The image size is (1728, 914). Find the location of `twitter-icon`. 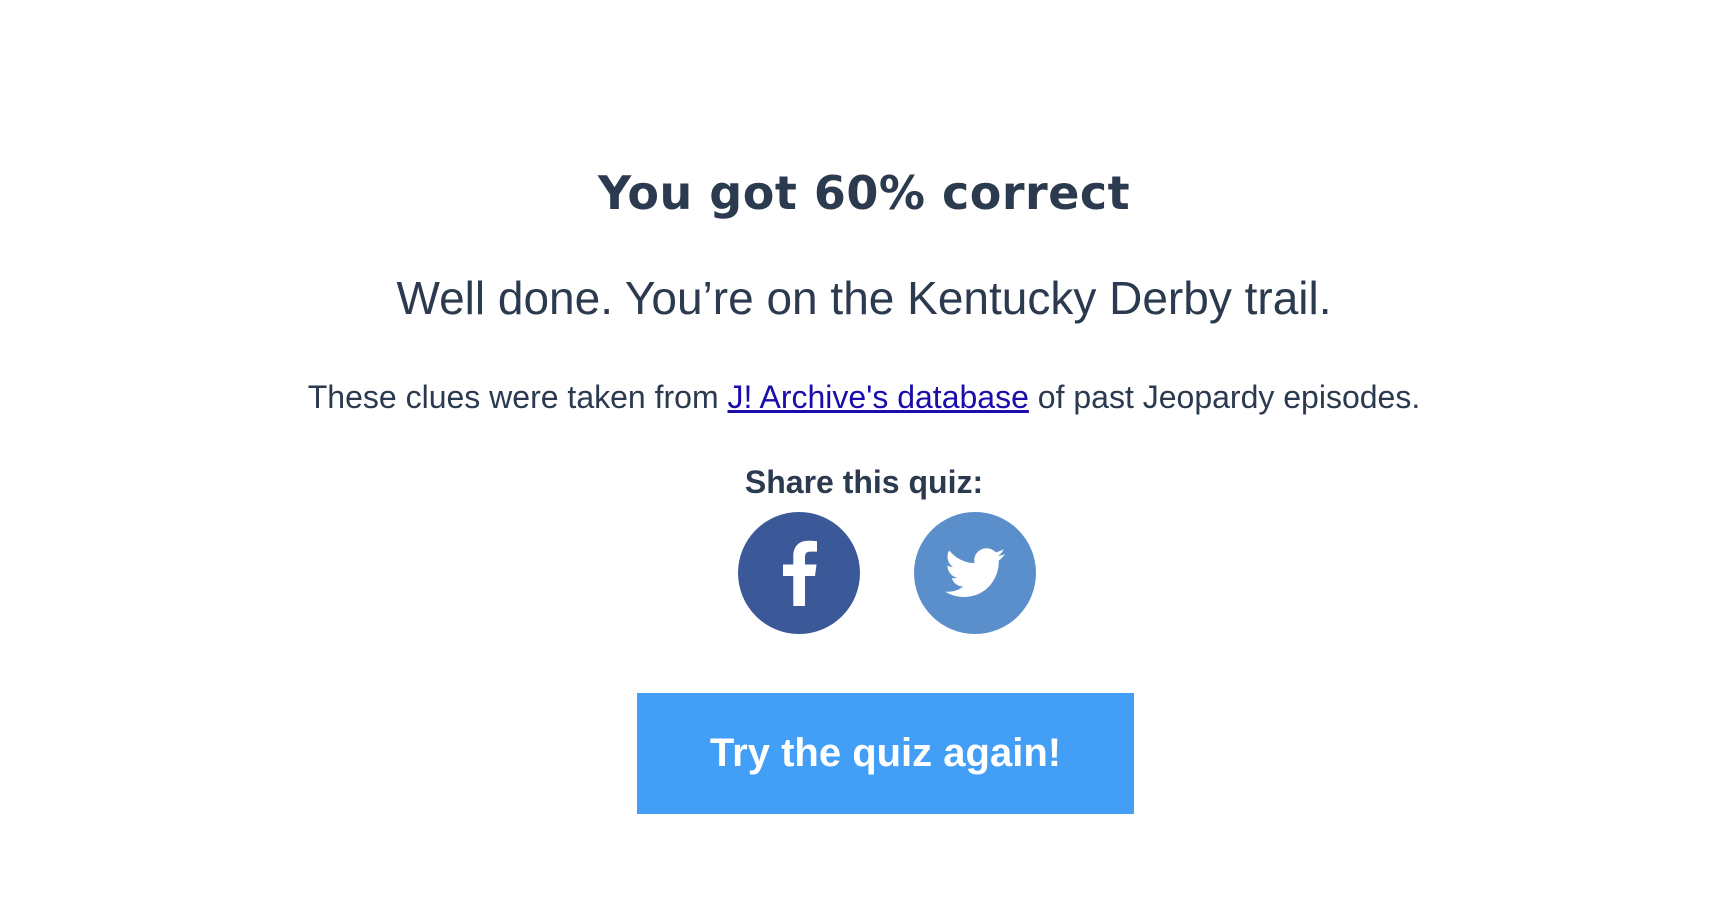

twitter-icon is located at coordinates (975, 573).